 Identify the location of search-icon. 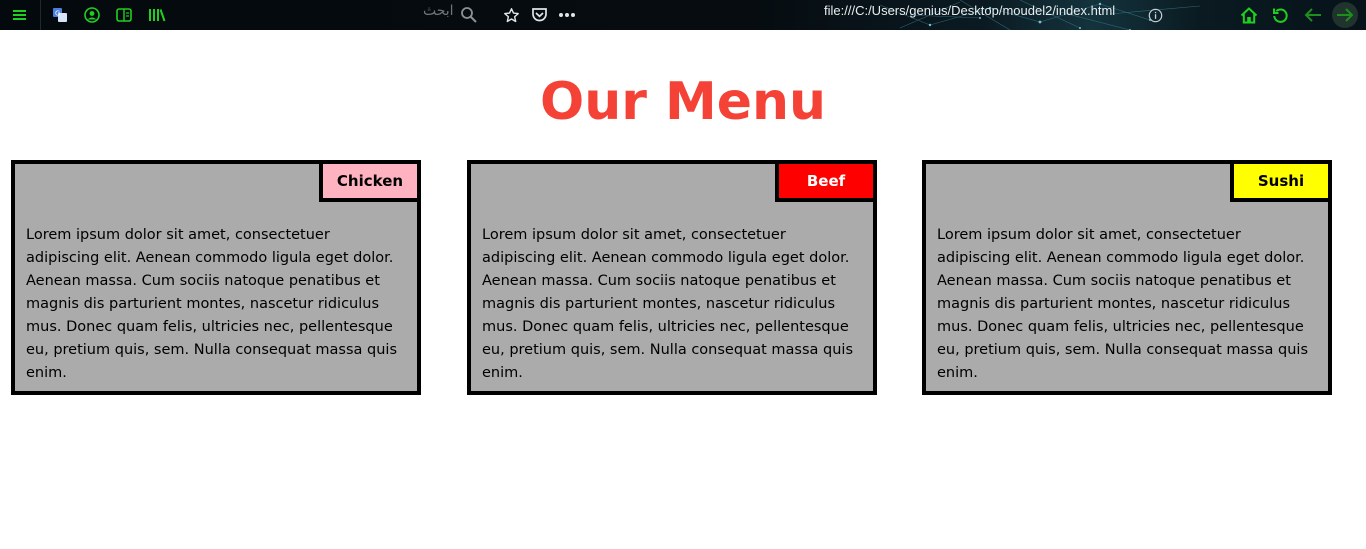
(469, 15).